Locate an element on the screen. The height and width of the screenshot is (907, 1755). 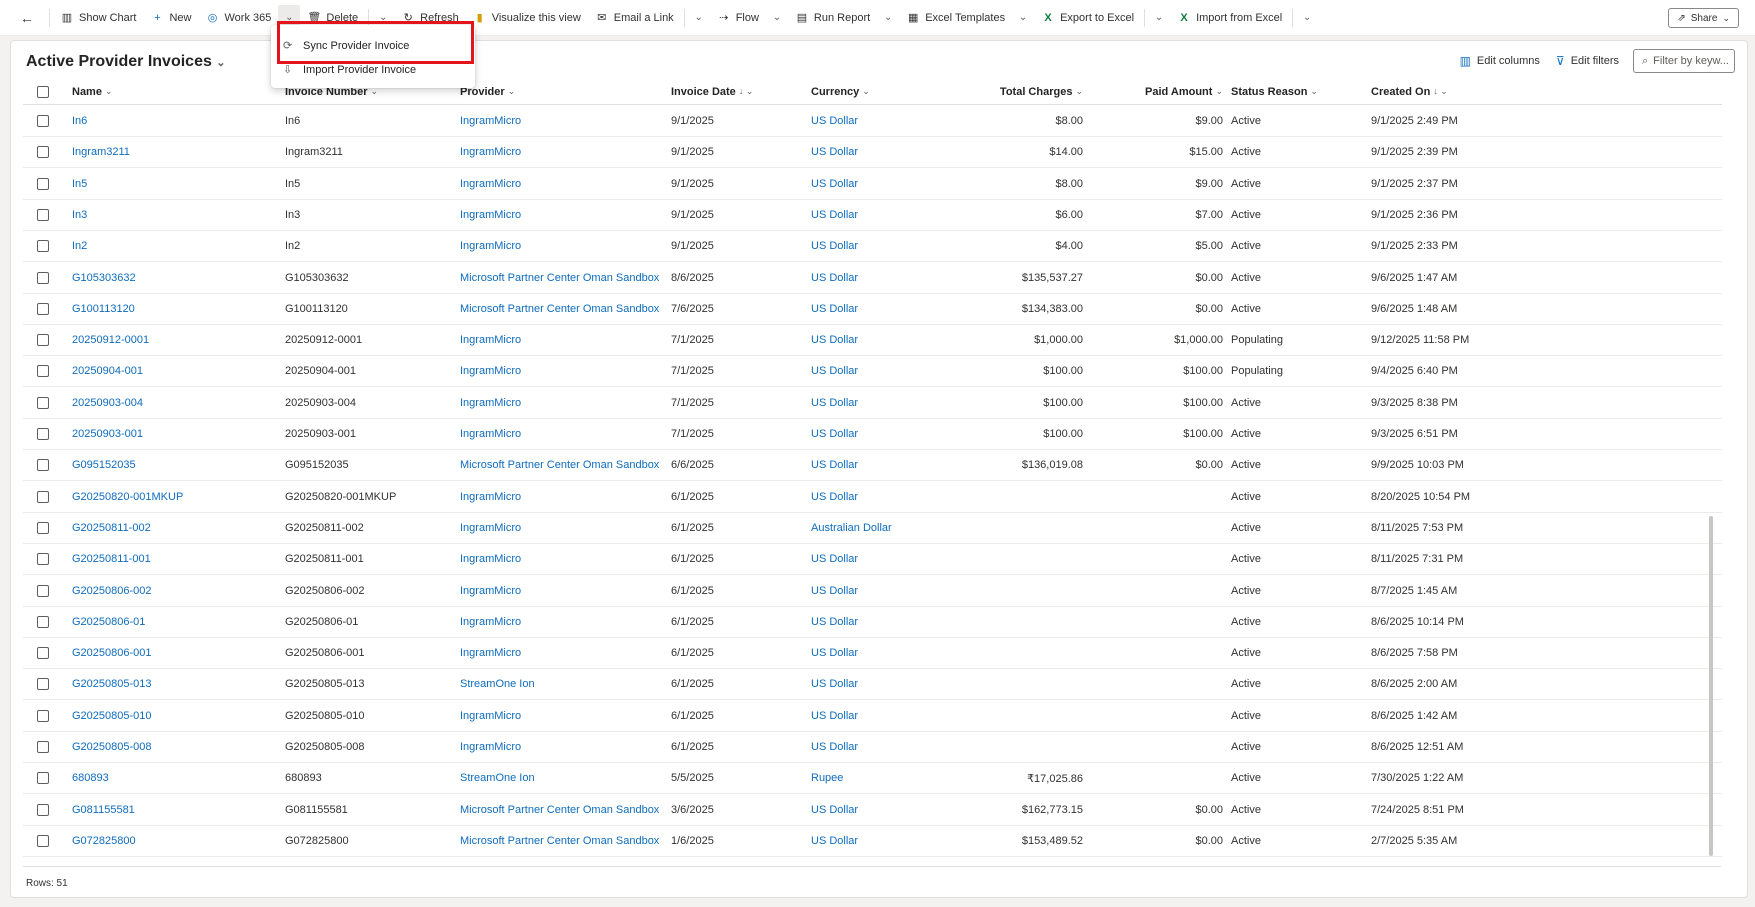
name-cell: 680893 is located at coordinates (90, 778).